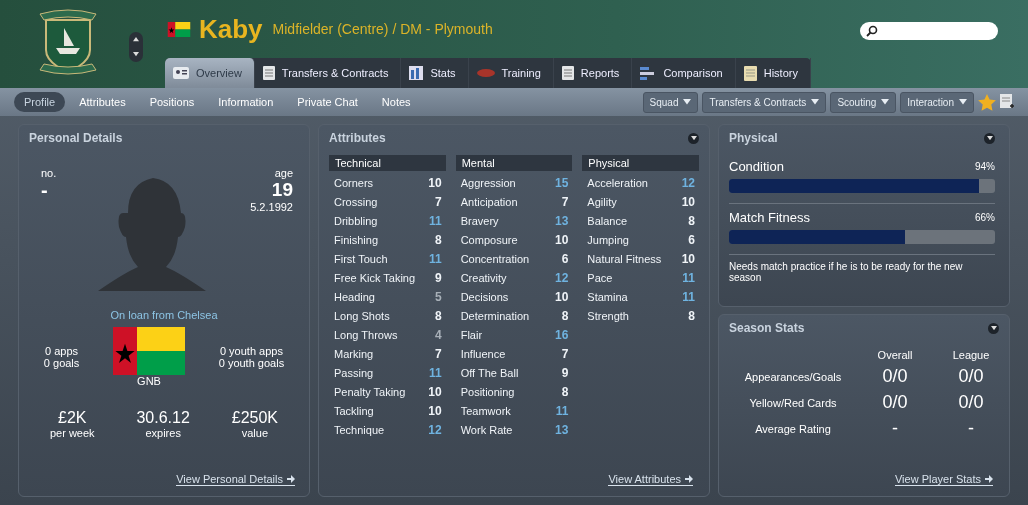  I want to click on search-field, so click(929, 31).